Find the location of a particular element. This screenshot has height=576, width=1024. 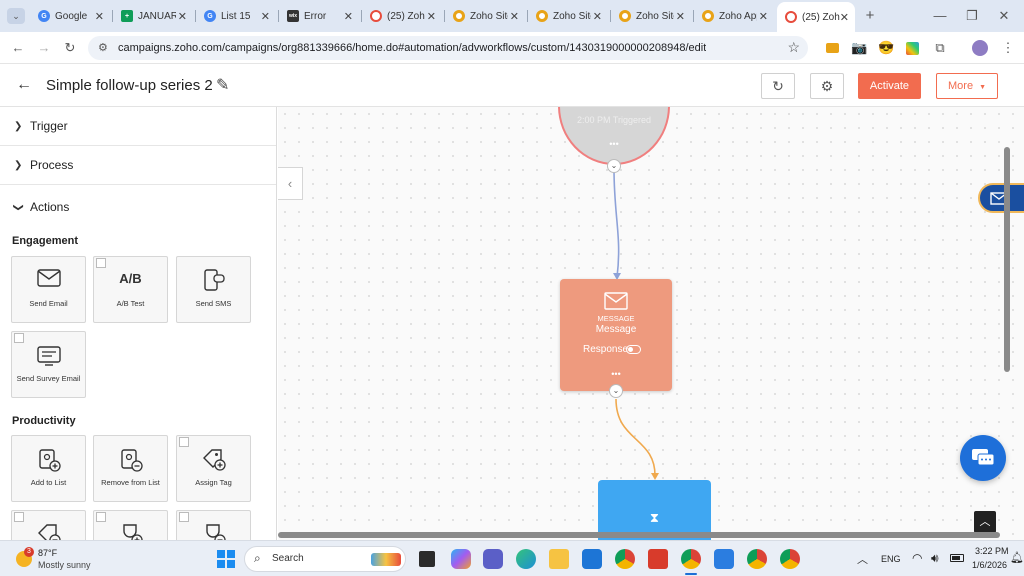

battery-icon is located at coordinates (957, 558).